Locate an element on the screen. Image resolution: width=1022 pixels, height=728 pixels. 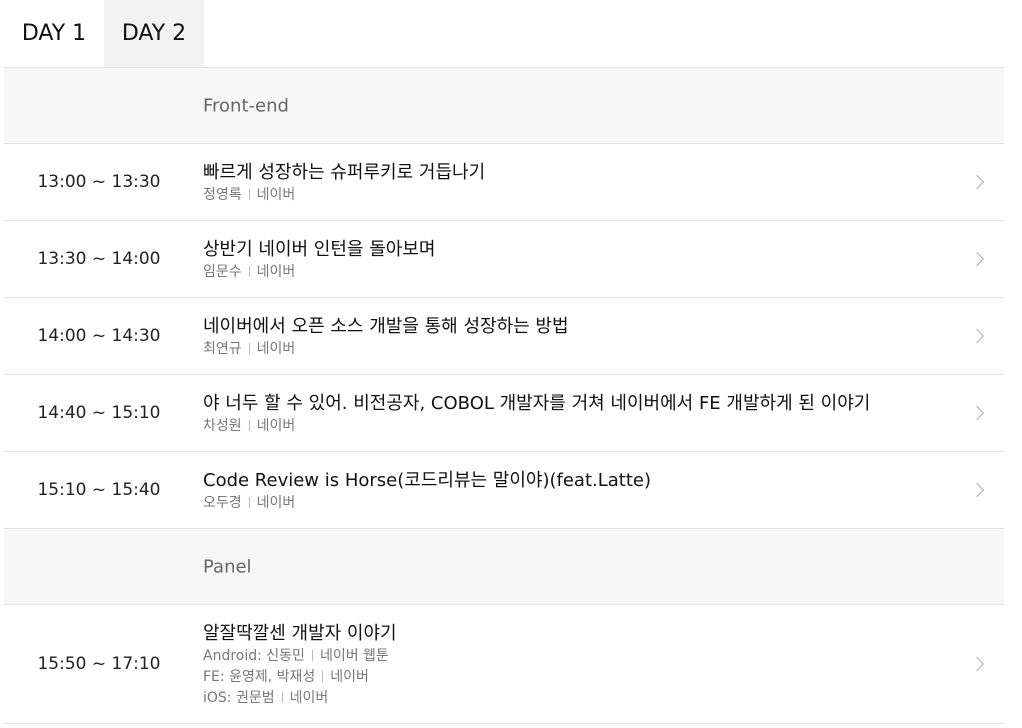
session-speaker: FE: 윤영제, 박재성 네이버 is located at coordinates (573, 677).